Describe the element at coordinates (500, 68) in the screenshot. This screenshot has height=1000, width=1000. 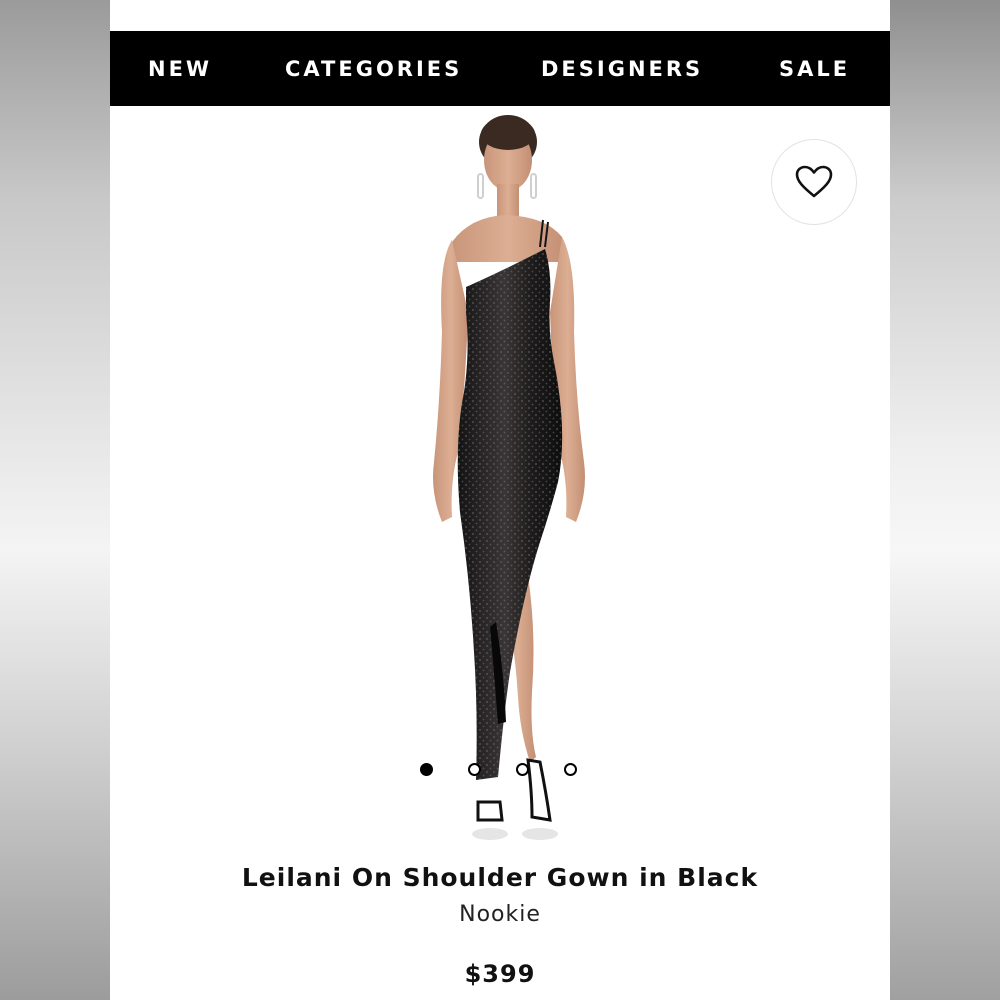
I see `top-navigation: NEW CATEGORIES DESIGNERS SALE` at that location.